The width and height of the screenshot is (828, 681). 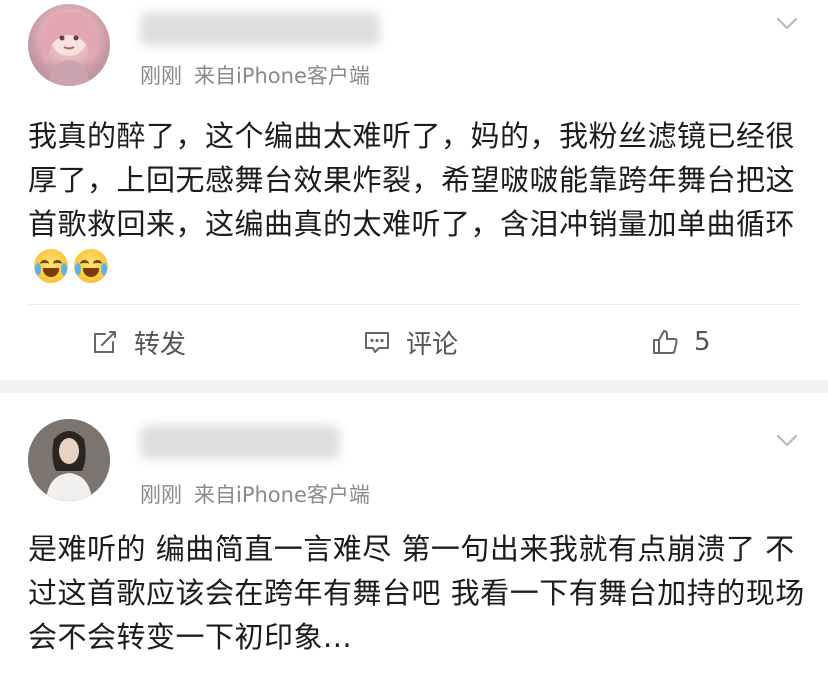 I want to click on action-bar: 转发 评论 5, so click(x=414, y=342).